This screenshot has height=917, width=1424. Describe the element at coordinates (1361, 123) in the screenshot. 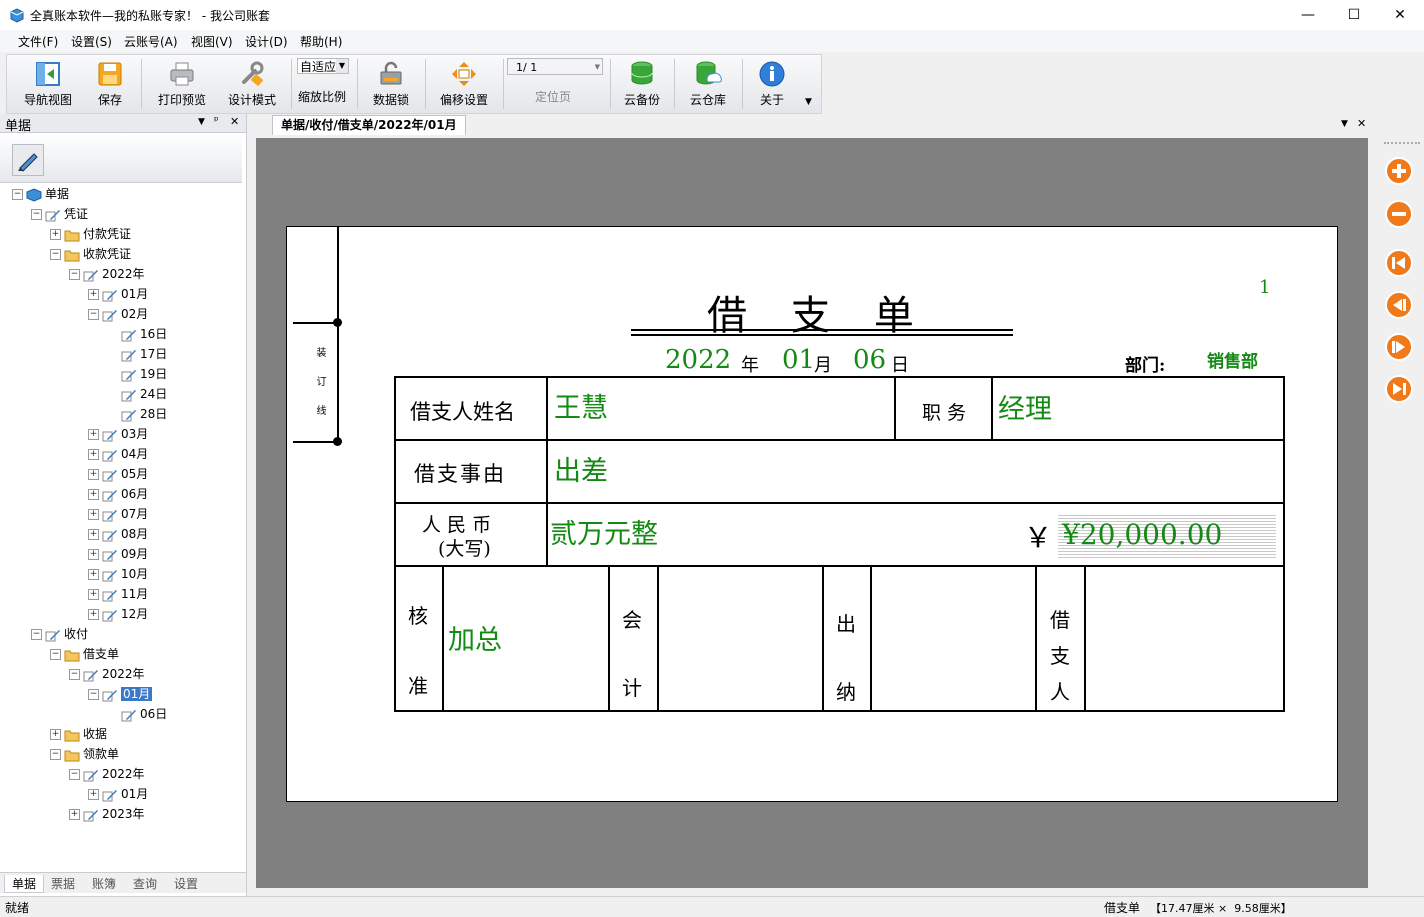

I see `tab-close-icon: ✕` at that location.